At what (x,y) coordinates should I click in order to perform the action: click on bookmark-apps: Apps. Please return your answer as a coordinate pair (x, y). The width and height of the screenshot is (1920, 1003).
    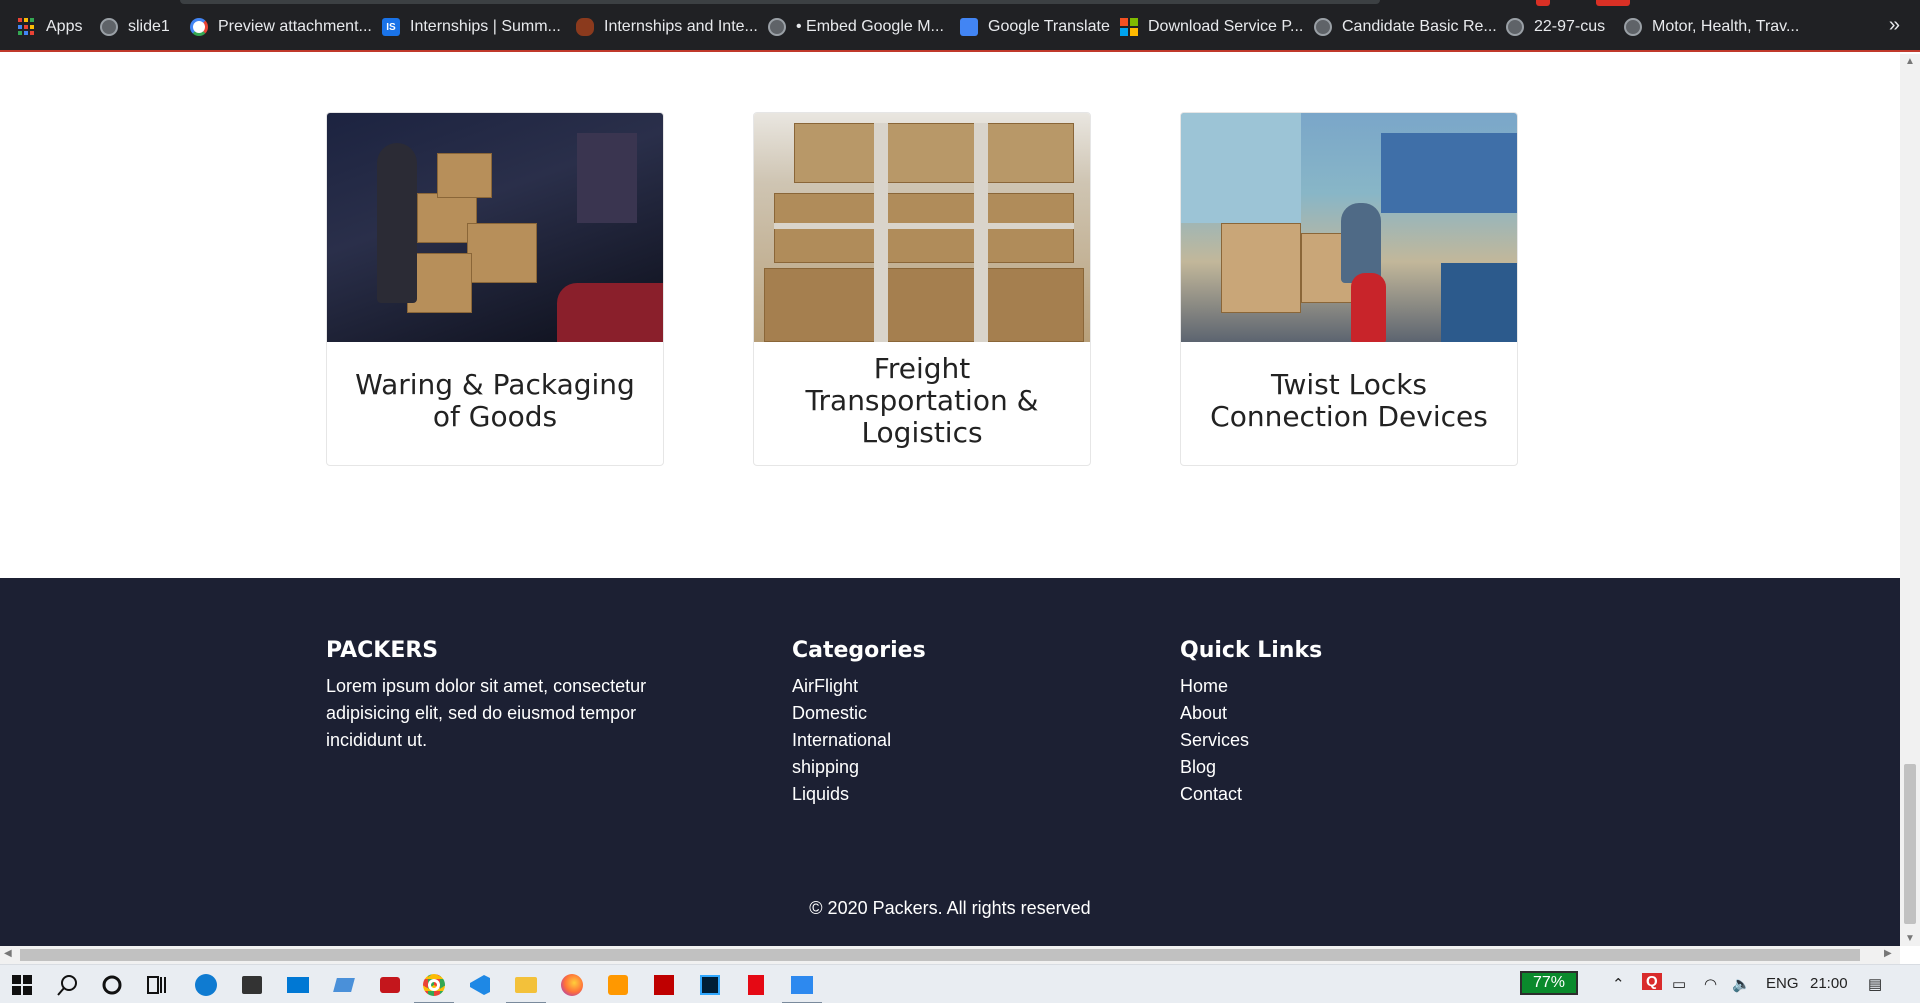
    Looking at the image, I should click on (50, 27).